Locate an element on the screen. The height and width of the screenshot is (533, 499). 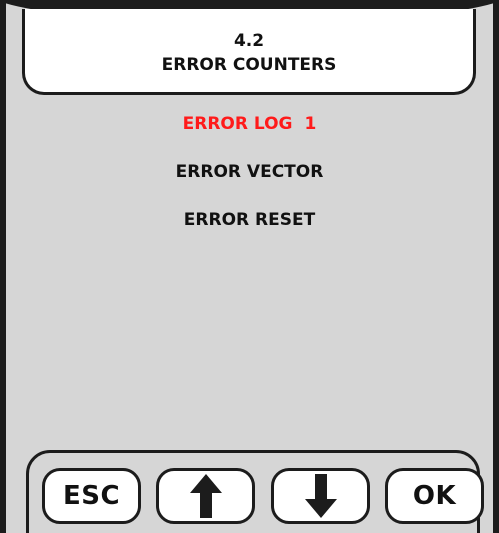
menu-item-error-vector: ERROR VECTOR is located at coordinates (249, 172).